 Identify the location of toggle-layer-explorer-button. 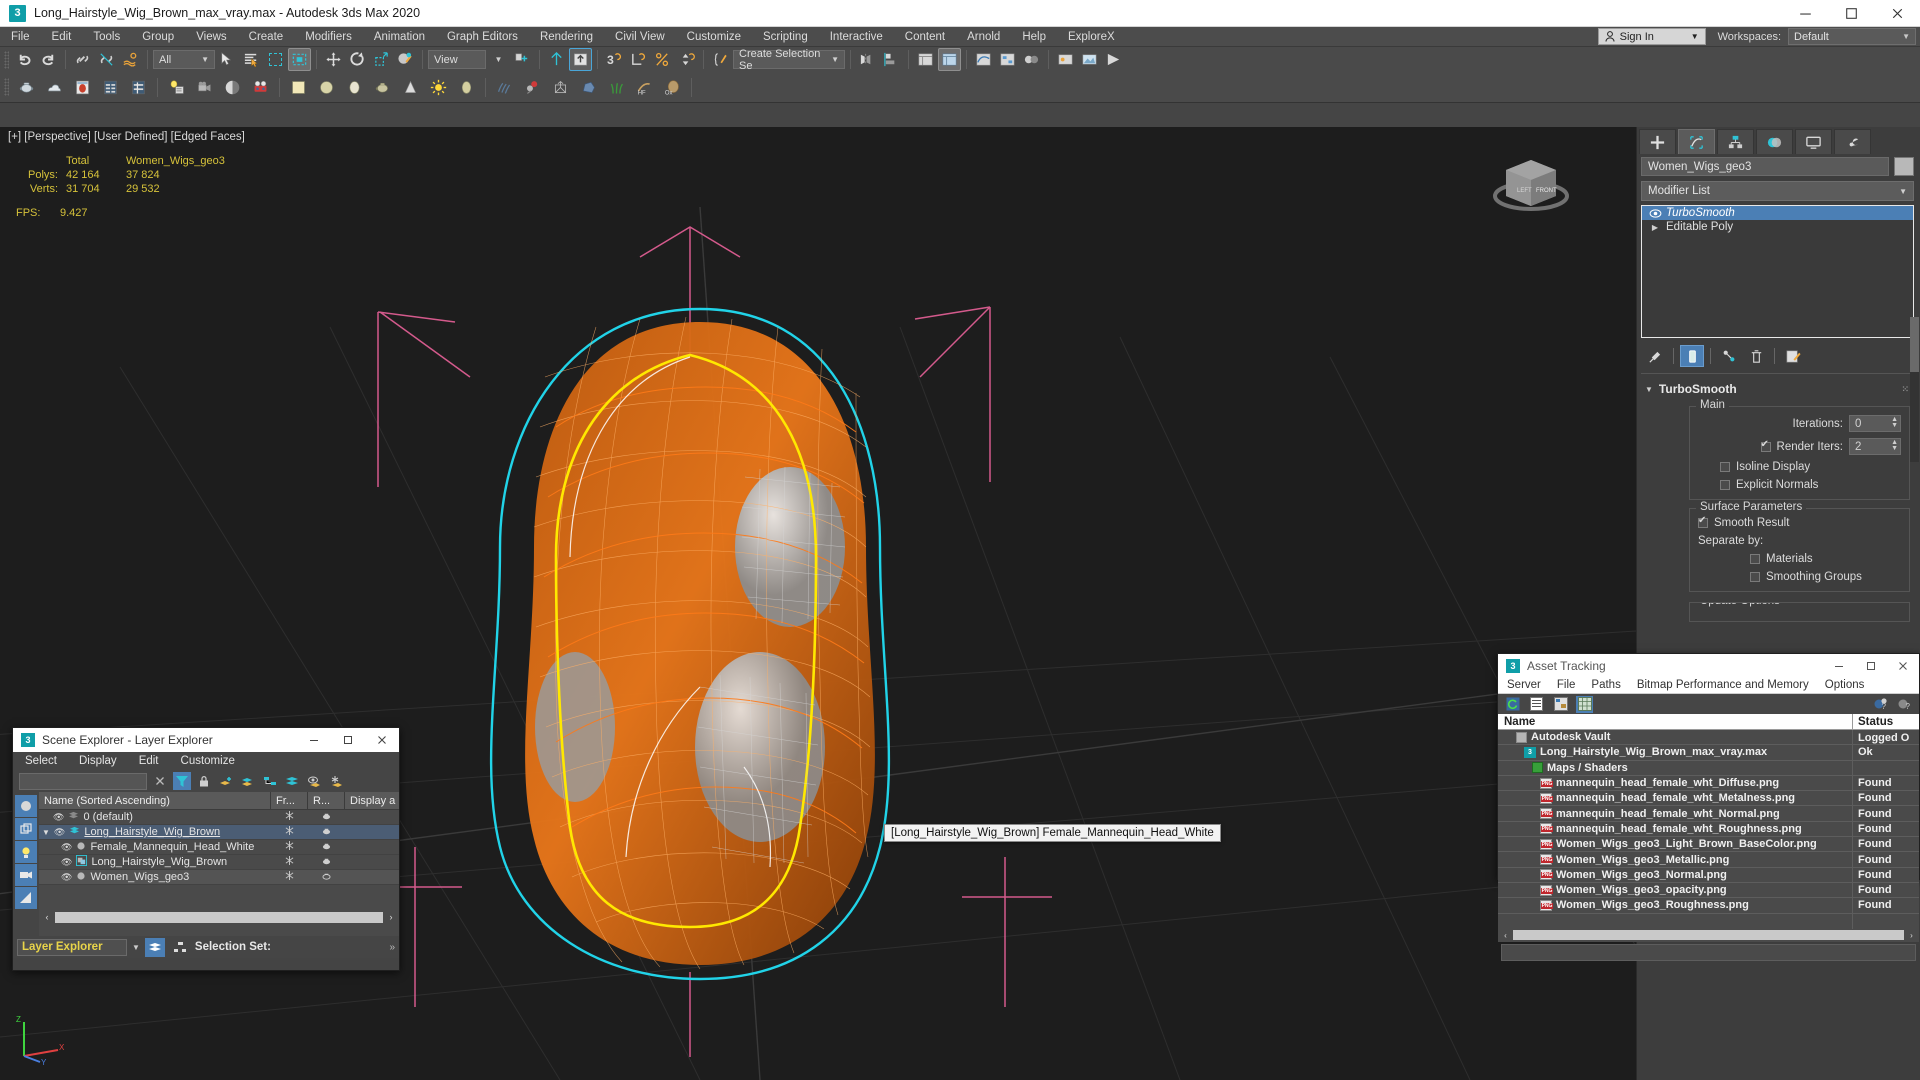
(949, 59).